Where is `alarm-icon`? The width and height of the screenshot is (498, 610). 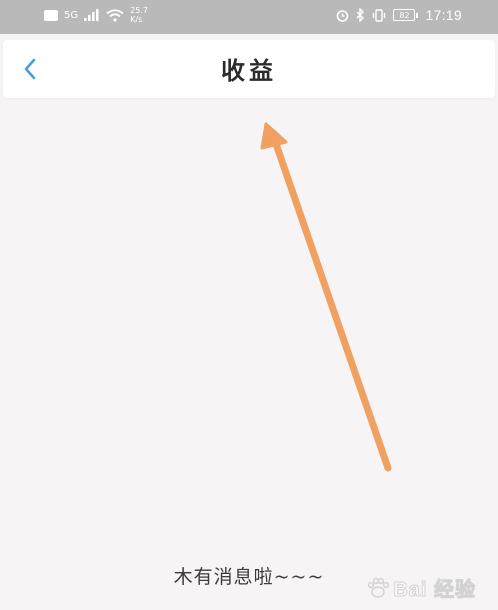
alarm-icon is located at coordinates (343, 15).